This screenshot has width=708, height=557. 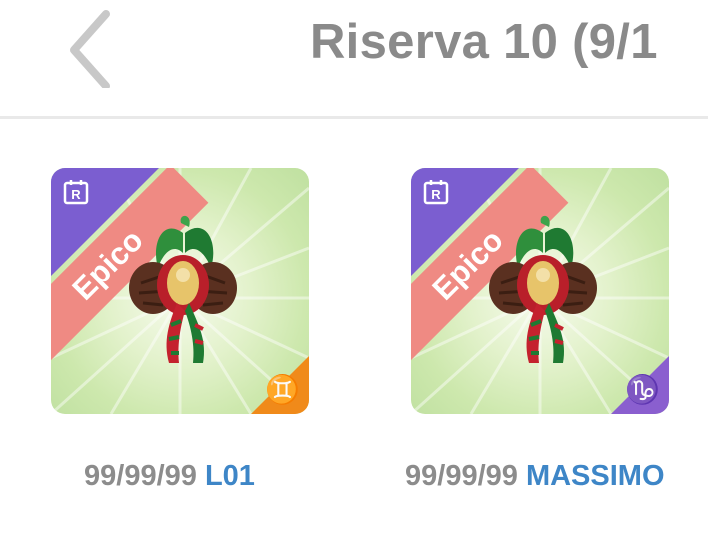 What do you see at coordinates (642, 389) in the screenshot?
I see `capricorn-icon: ♑` at bounding box center [642, 389].